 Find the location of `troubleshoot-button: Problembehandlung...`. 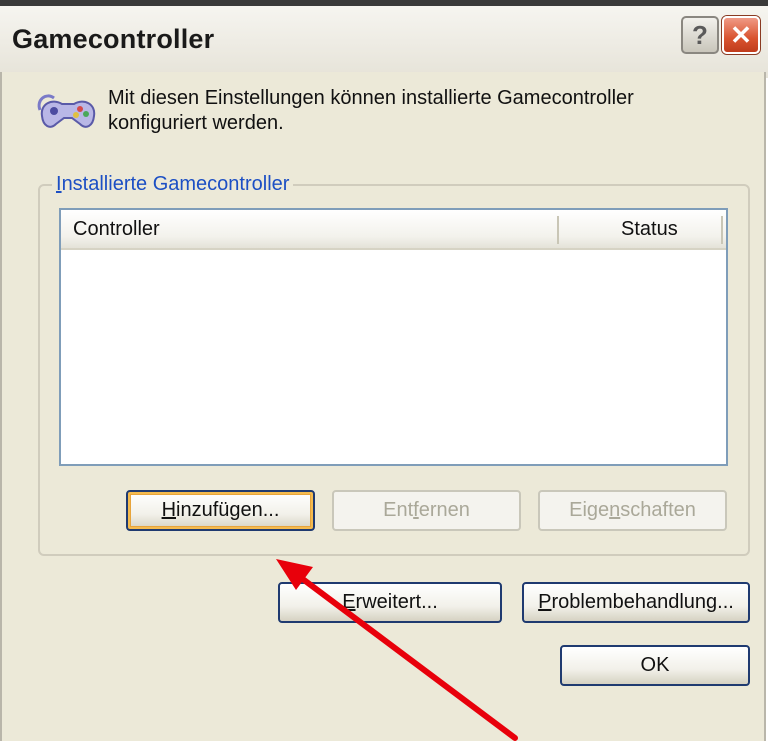

troubleshoot-button: Problembehandlung... is located at coordinates (636, 602).